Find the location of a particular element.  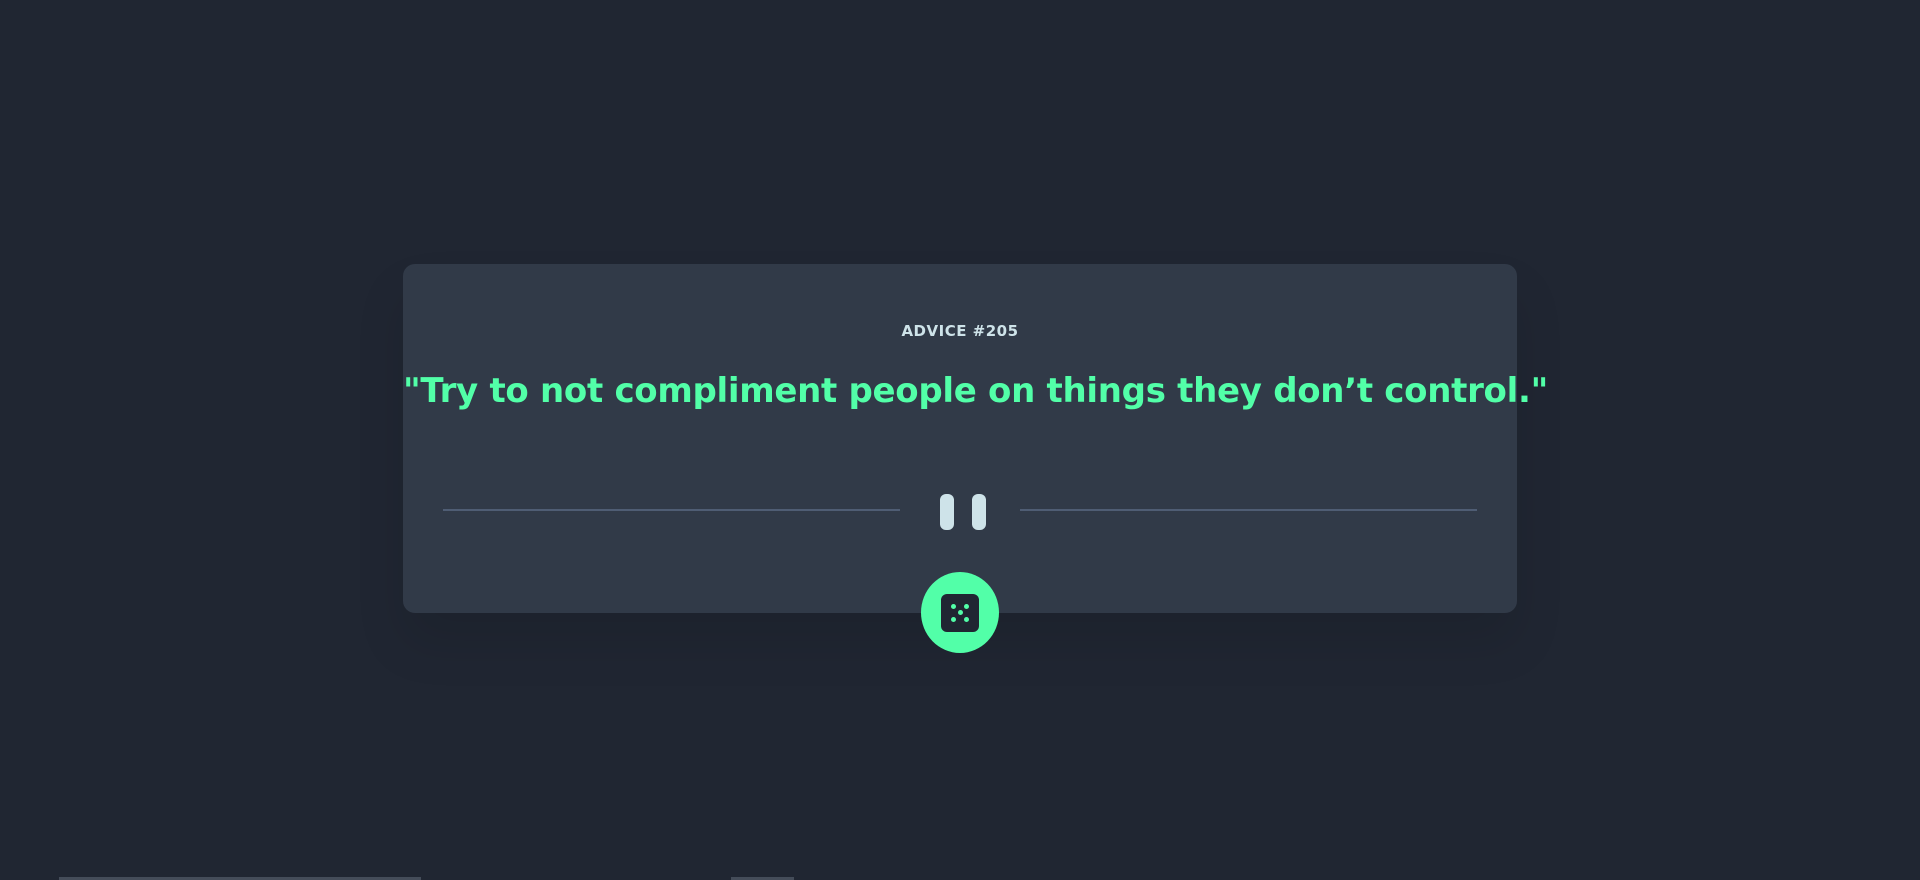

divider-line-left is located at coordinates (671, 510).